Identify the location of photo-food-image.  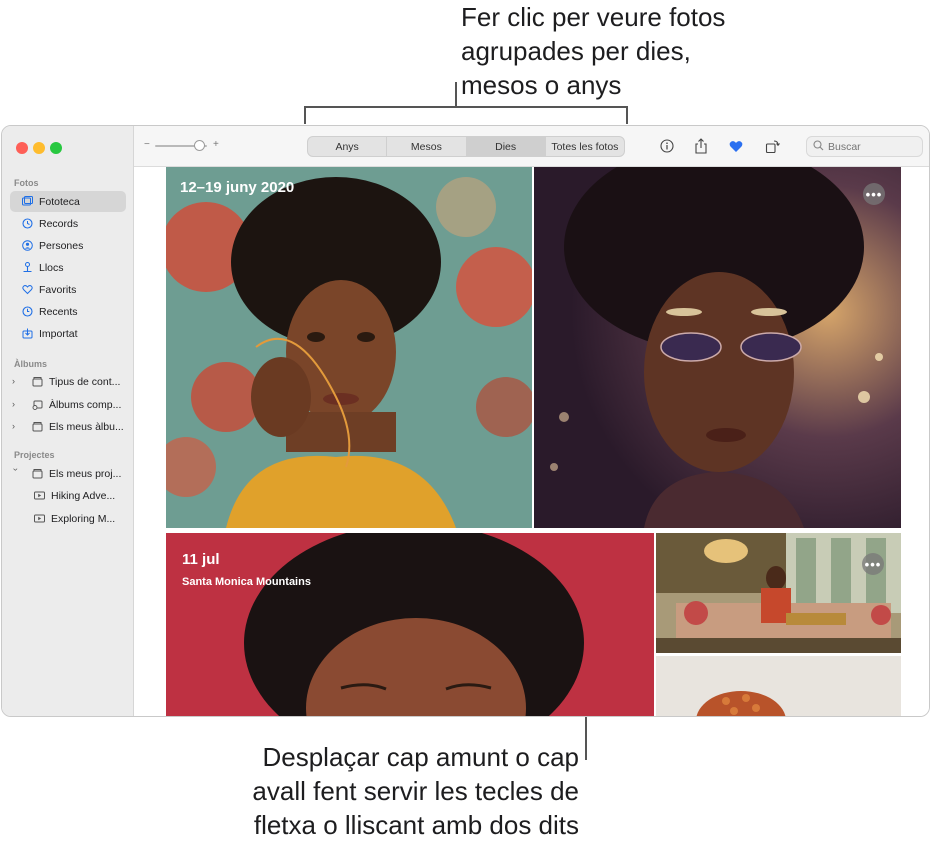
(778, 686).